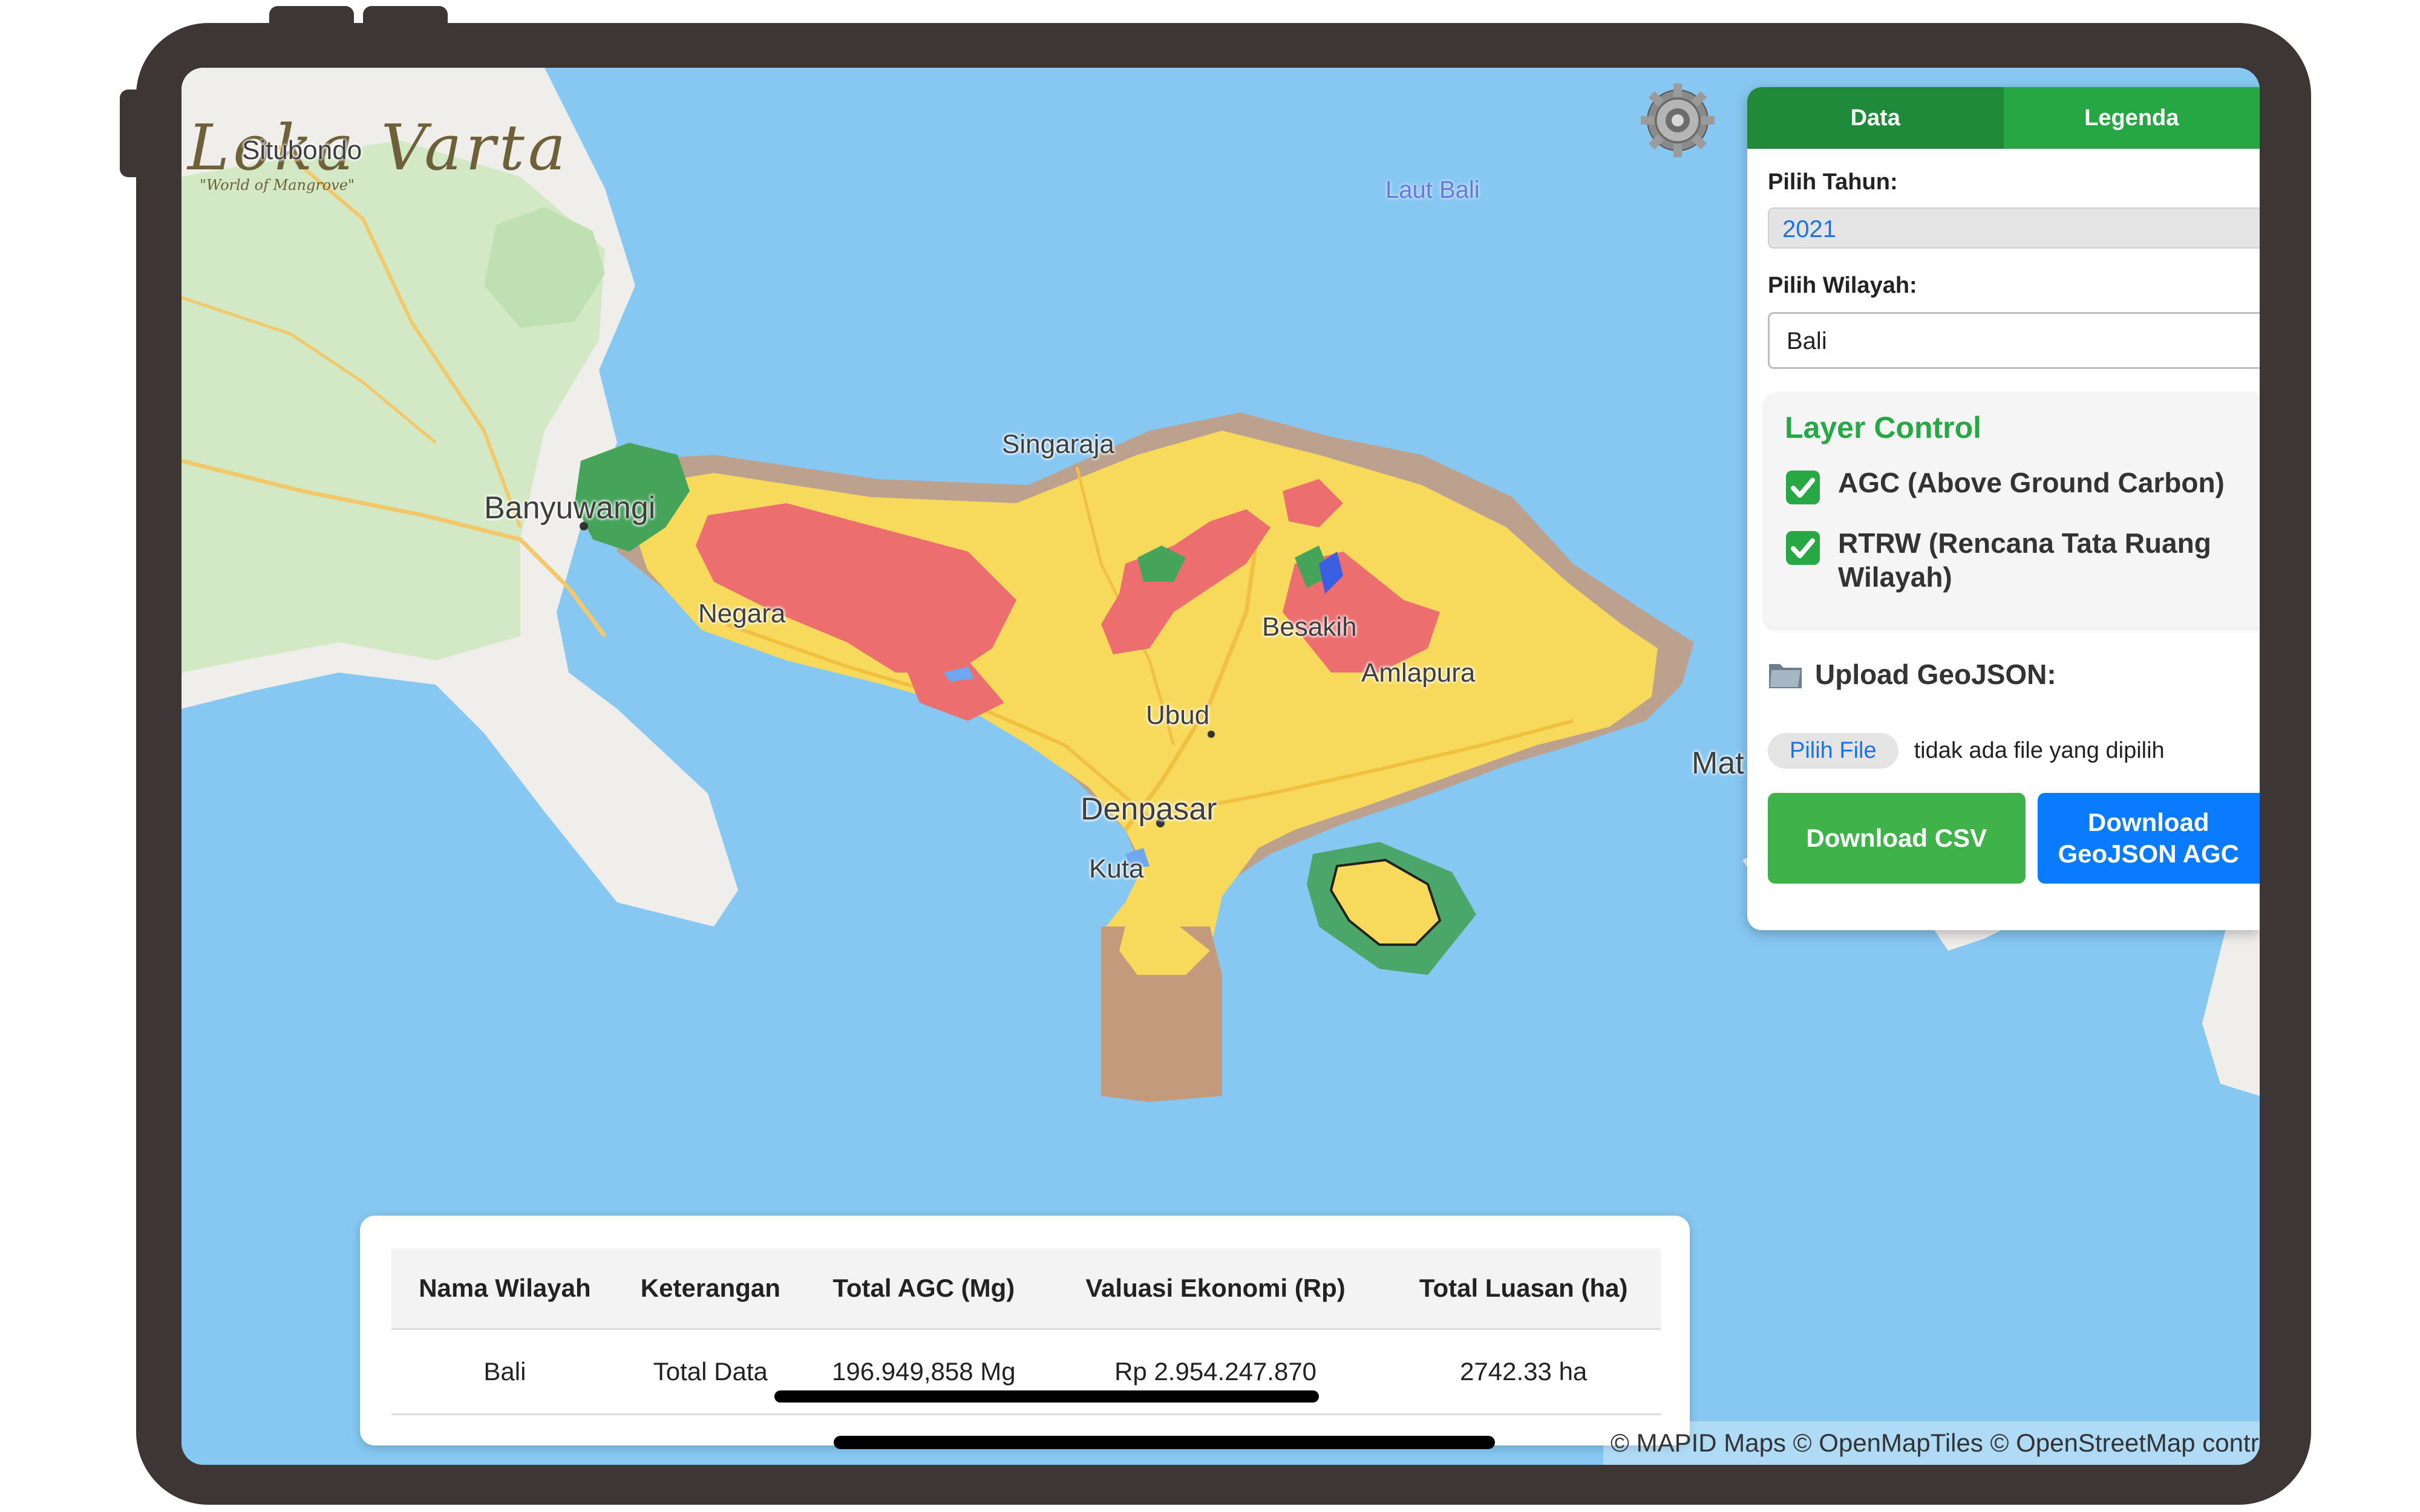  Describe the element at coordinates (1842, 285) in the screenshot. I see `region-label: Pilih Wilayah:` at that location.